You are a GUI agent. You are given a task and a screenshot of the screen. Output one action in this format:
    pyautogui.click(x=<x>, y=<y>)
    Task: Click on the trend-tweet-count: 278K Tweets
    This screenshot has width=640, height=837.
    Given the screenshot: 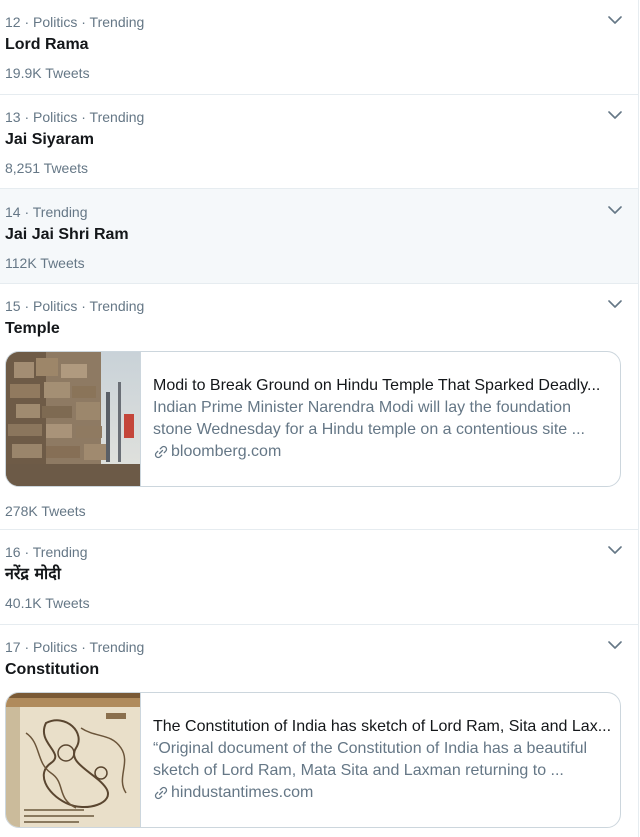 What is the action you would take?
    pyautogui.click(x=45, y=511)
    